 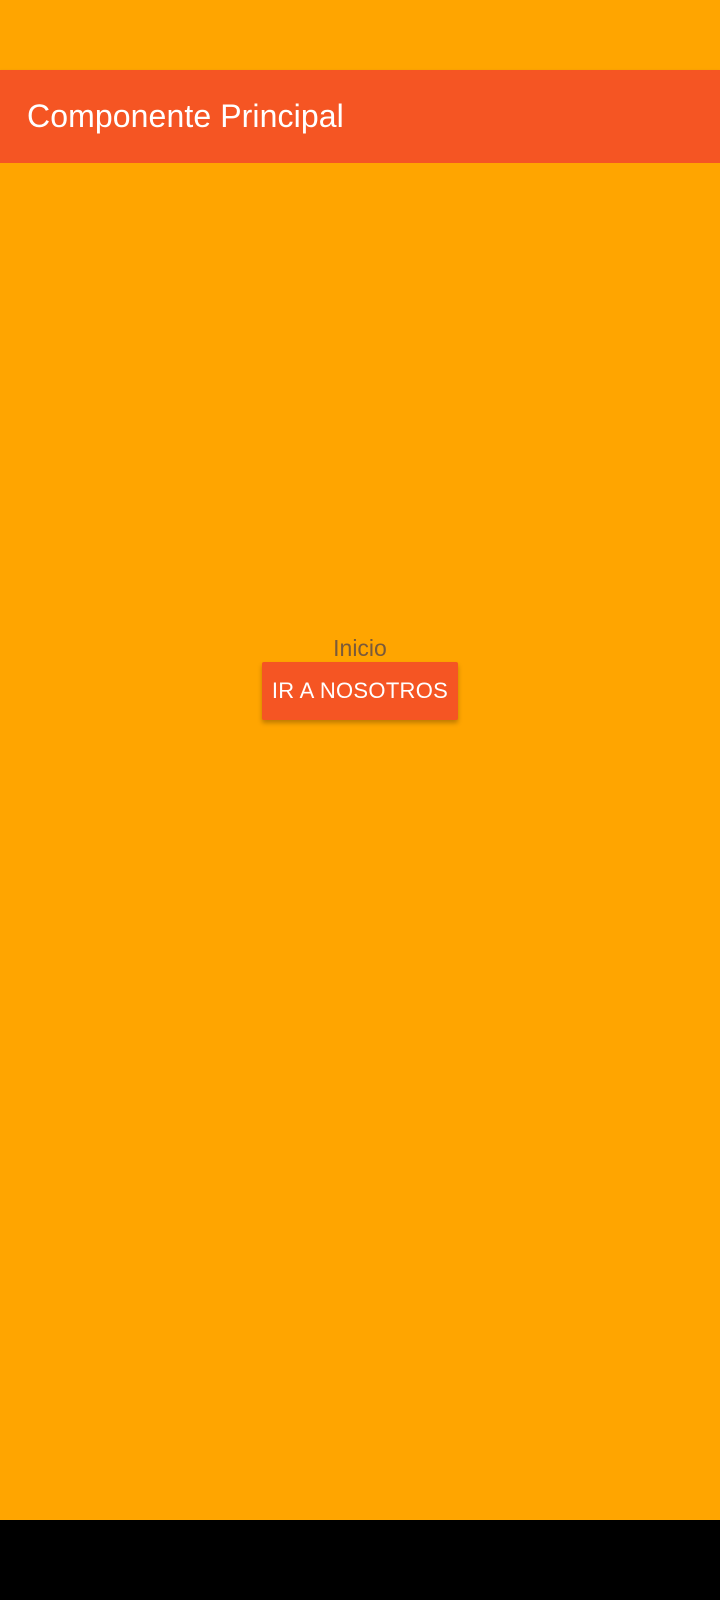 I want to click on go-to-nosotros-button: IR A NOSOTROS, so click(x=360, y=691).